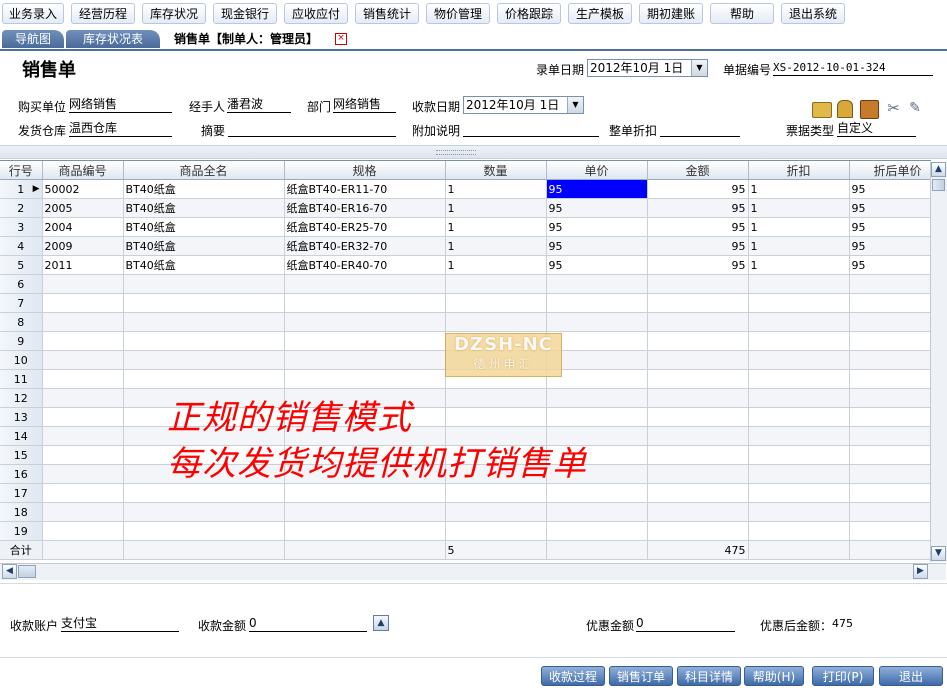 The image size is (947, 698). I want to click on exit-button: 退出, so click(911, 676).